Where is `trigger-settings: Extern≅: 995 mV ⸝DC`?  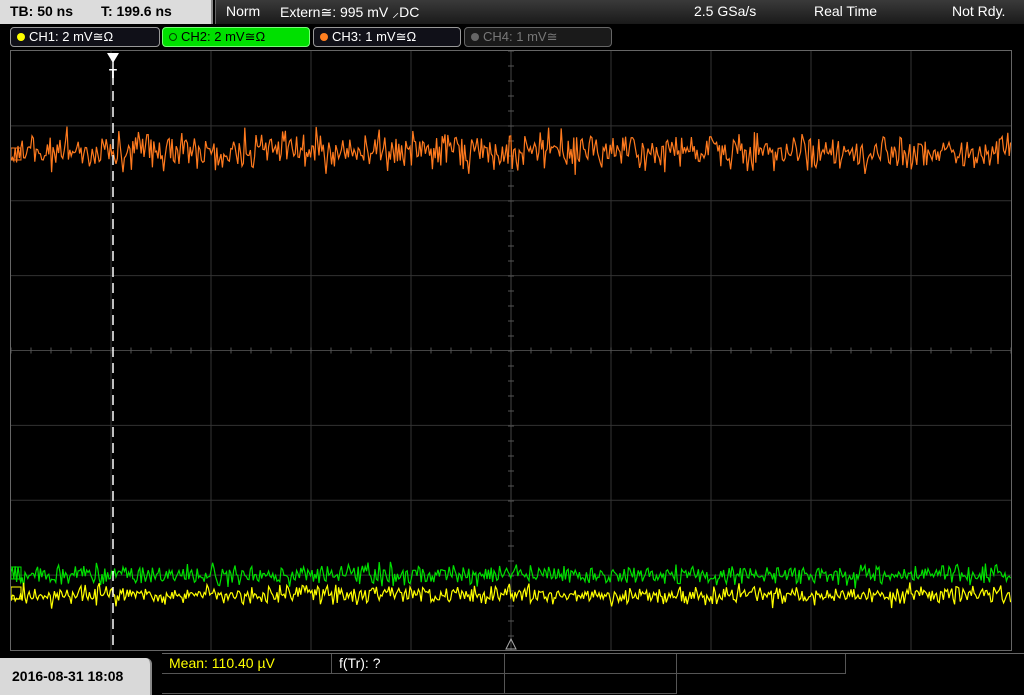 trigger-settings: Extern≅: 995 mV ⸝DC is located at coordinates (350, 12).